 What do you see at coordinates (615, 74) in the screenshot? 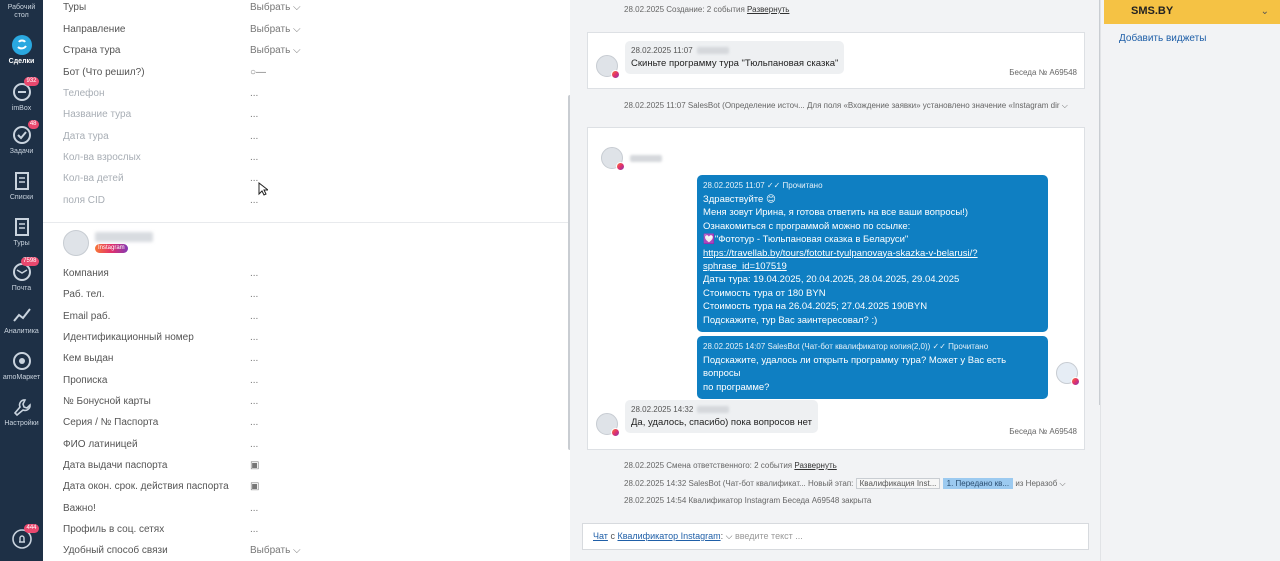
I see `instagram-icon` at bounding box center [615, 74].